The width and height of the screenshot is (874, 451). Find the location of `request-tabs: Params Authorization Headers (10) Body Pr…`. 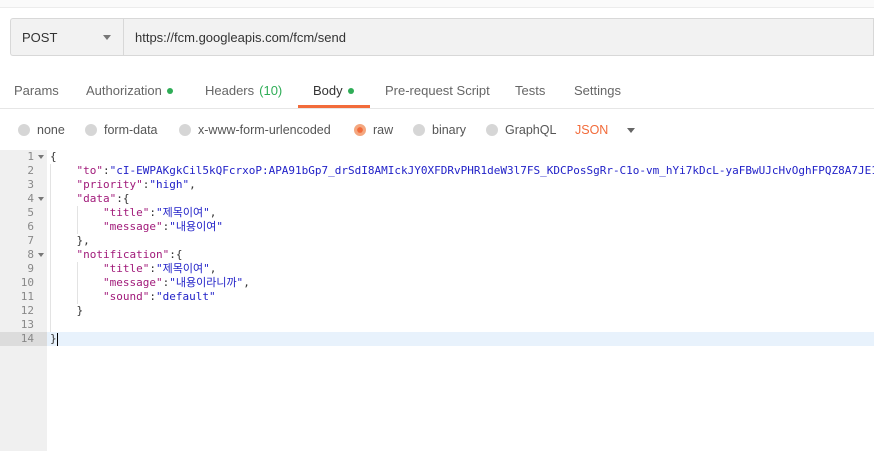

request-tabs: Params Authorization Headers (10) Body Pr… is located at coordinates (437, 92).